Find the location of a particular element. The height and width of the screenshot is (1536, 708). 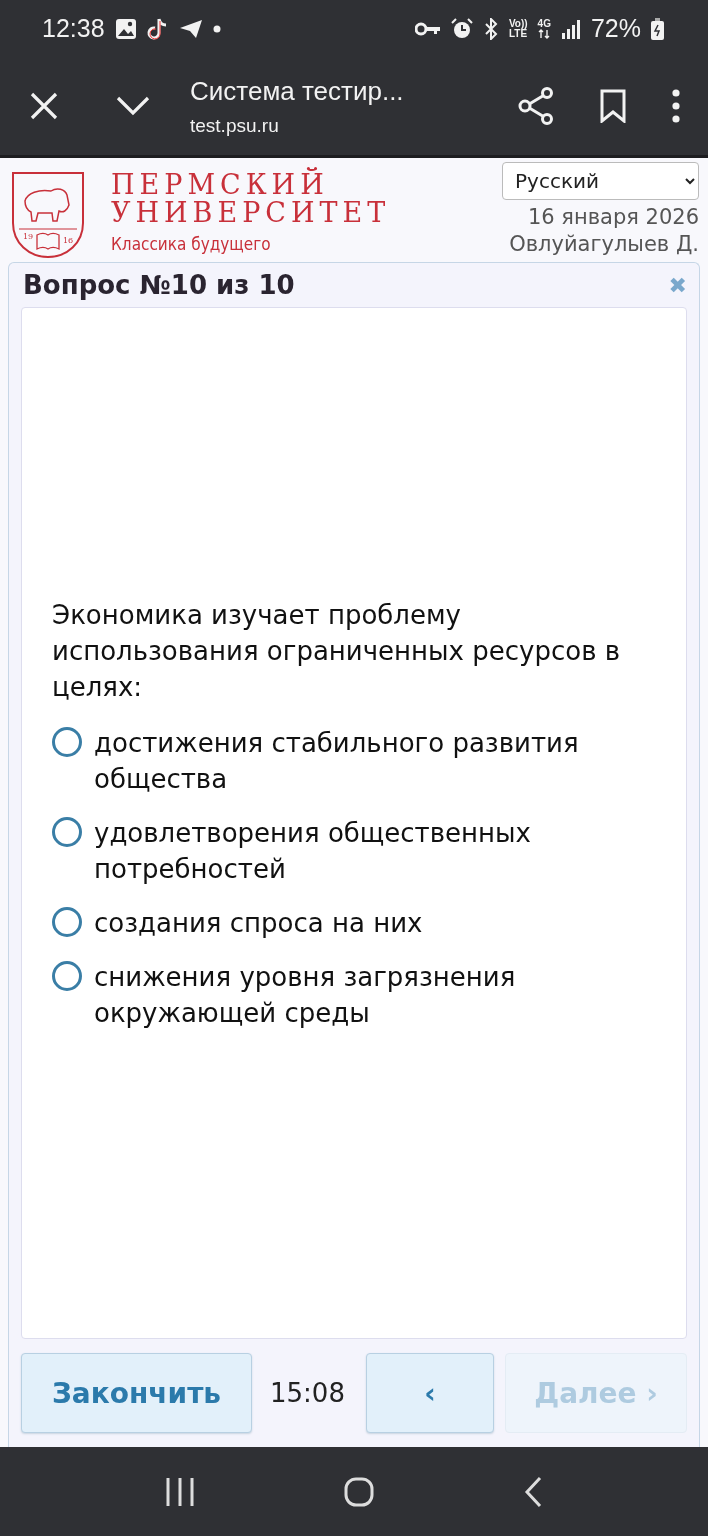

bear-drawing is located at coordinates (47, 205).